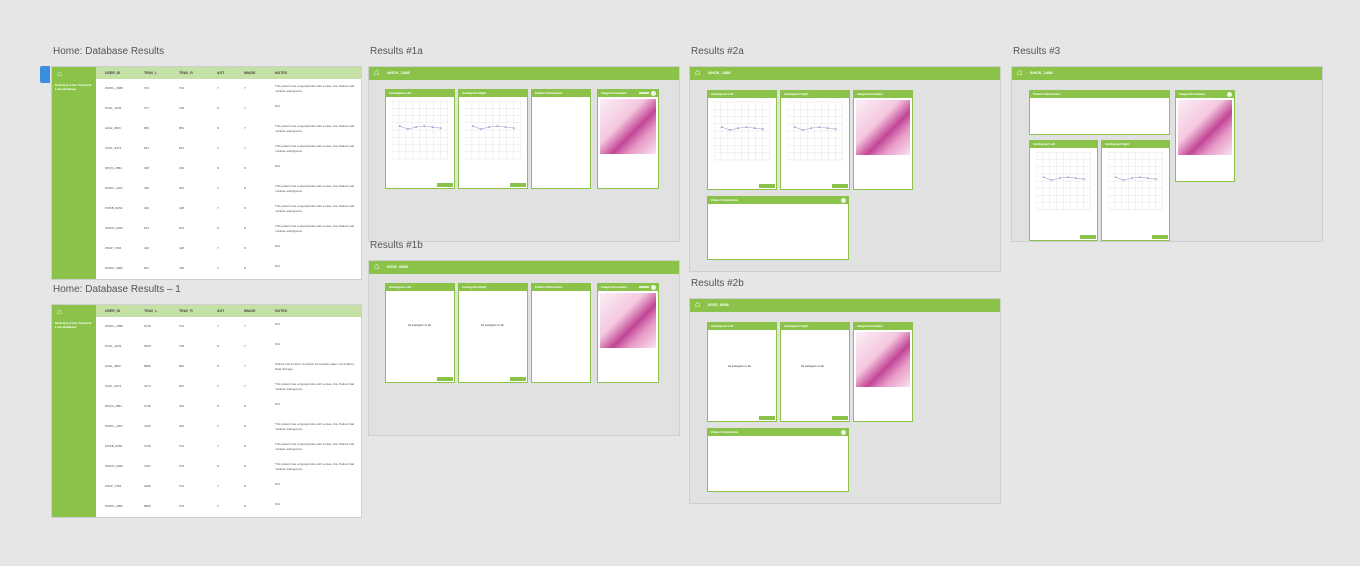  I want to click on table-row: PKGL_2849 707 708 N Y N/A, so click(228, 108).